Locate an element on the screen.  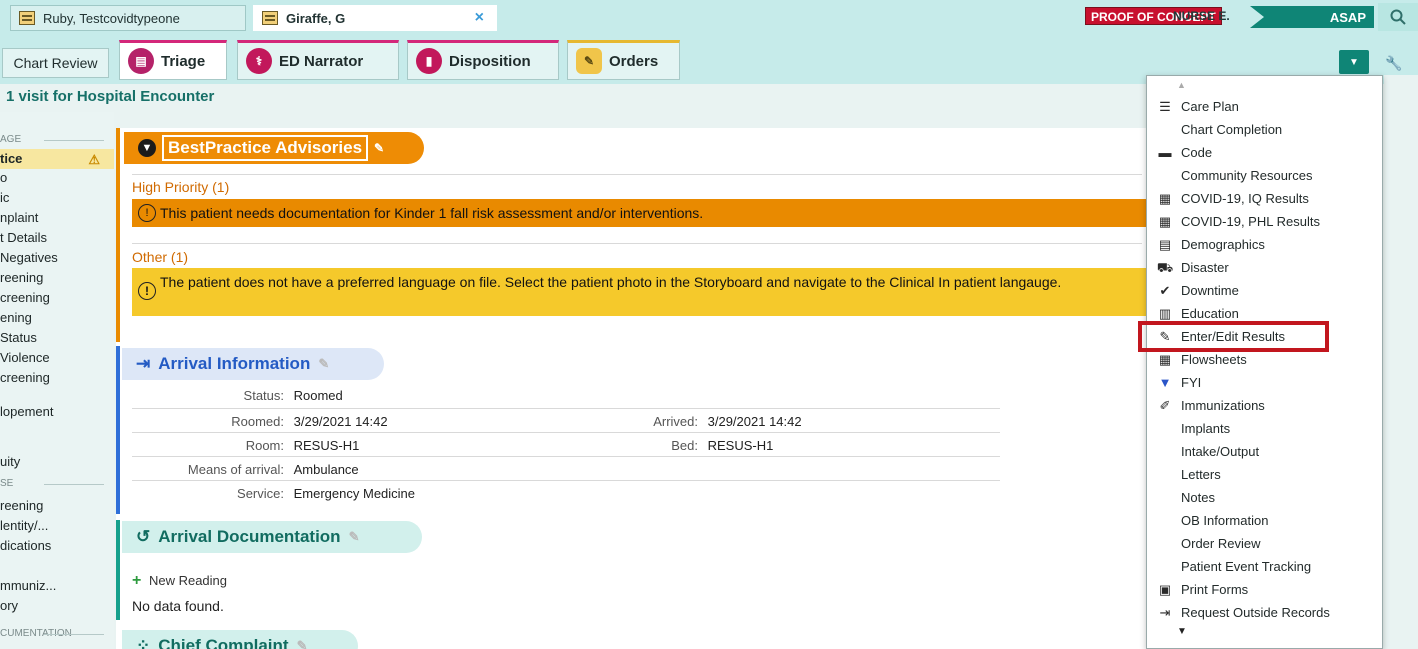
nav-item: uity is located at coordinates (57, 462).